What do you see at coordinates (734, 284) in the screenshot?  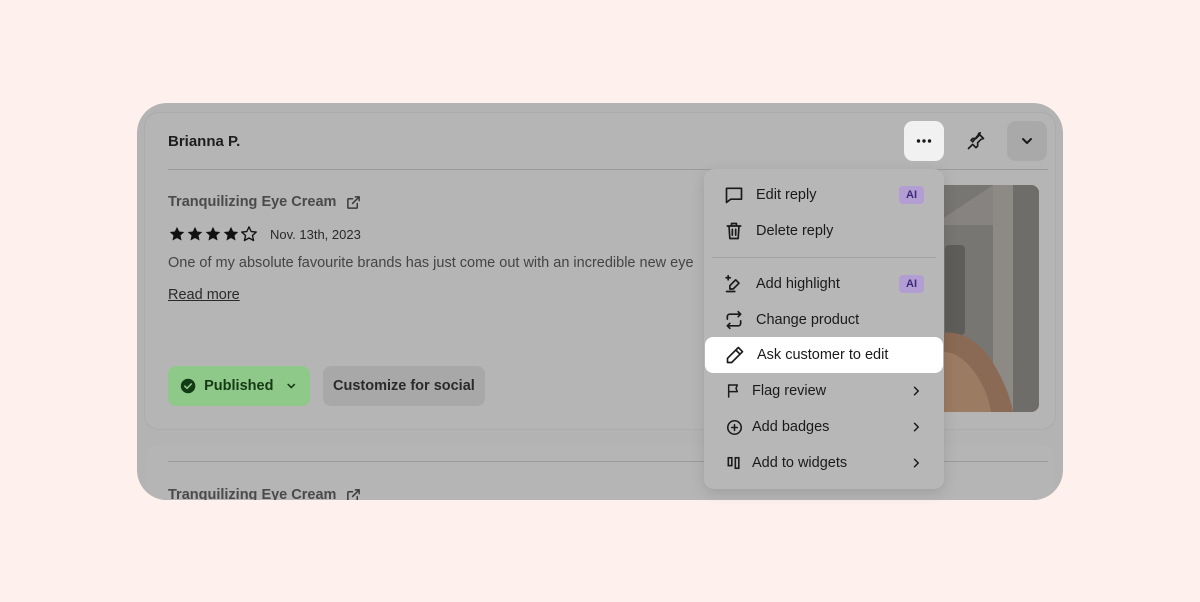 I see `highlighter-icon` at bounding box center [734, 284].